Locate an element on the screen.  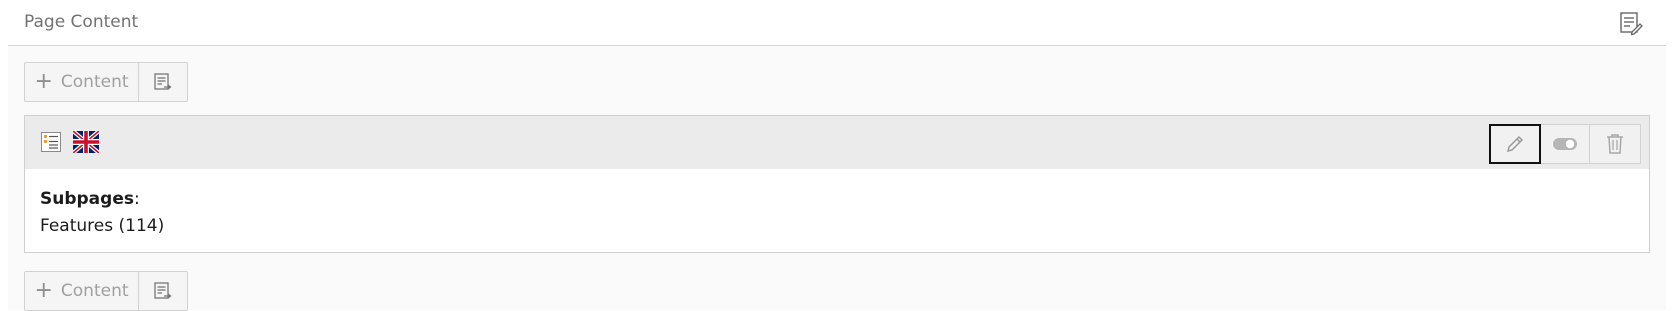
edit-button is located at coordinates (1515, 144).